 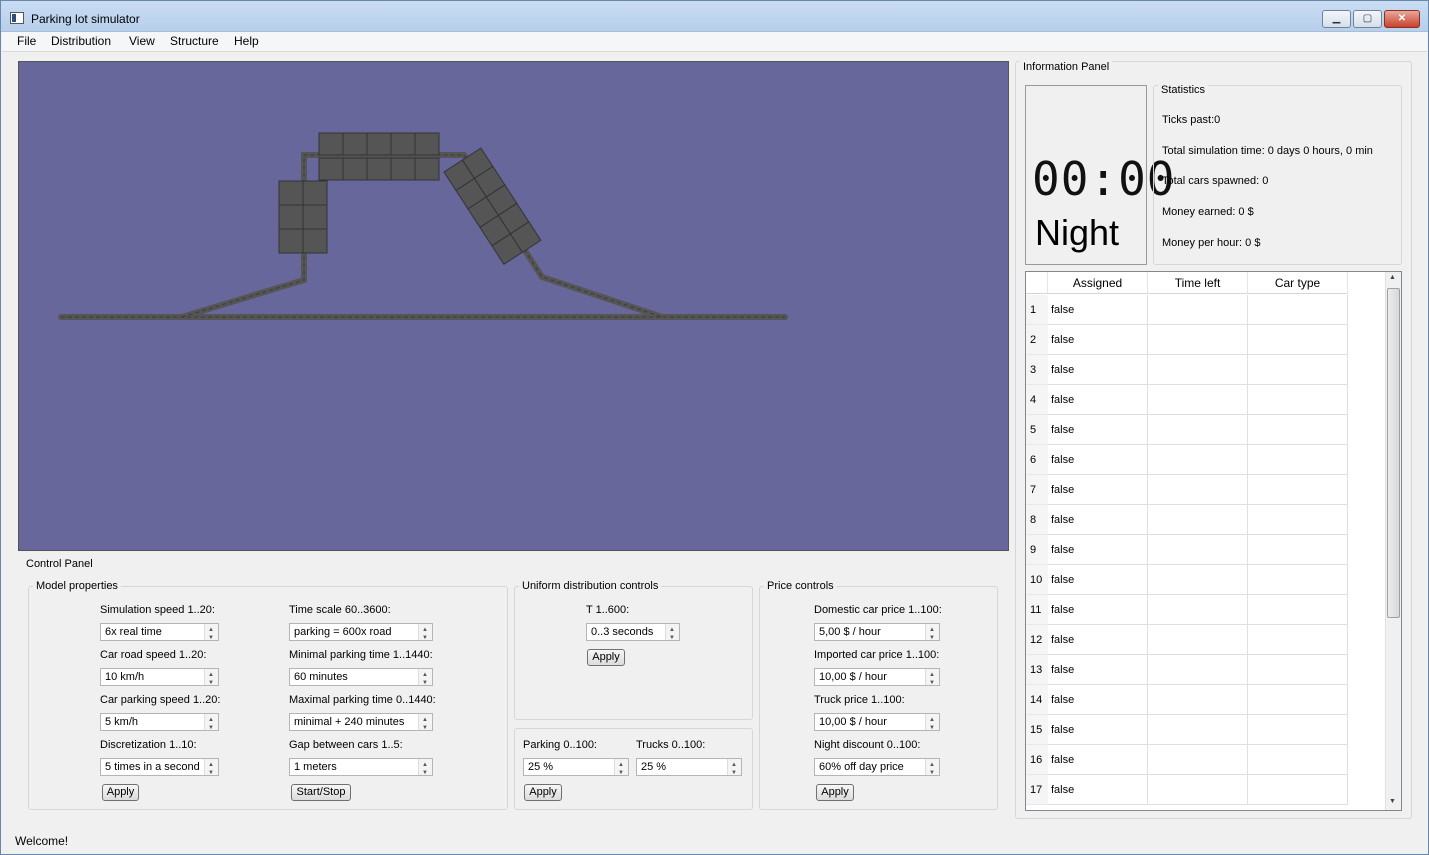 What do you see at coordinates (606, 657) in the screenshot?
I see `uniform-apply-button: Apply` at bounding box center [606, 657].